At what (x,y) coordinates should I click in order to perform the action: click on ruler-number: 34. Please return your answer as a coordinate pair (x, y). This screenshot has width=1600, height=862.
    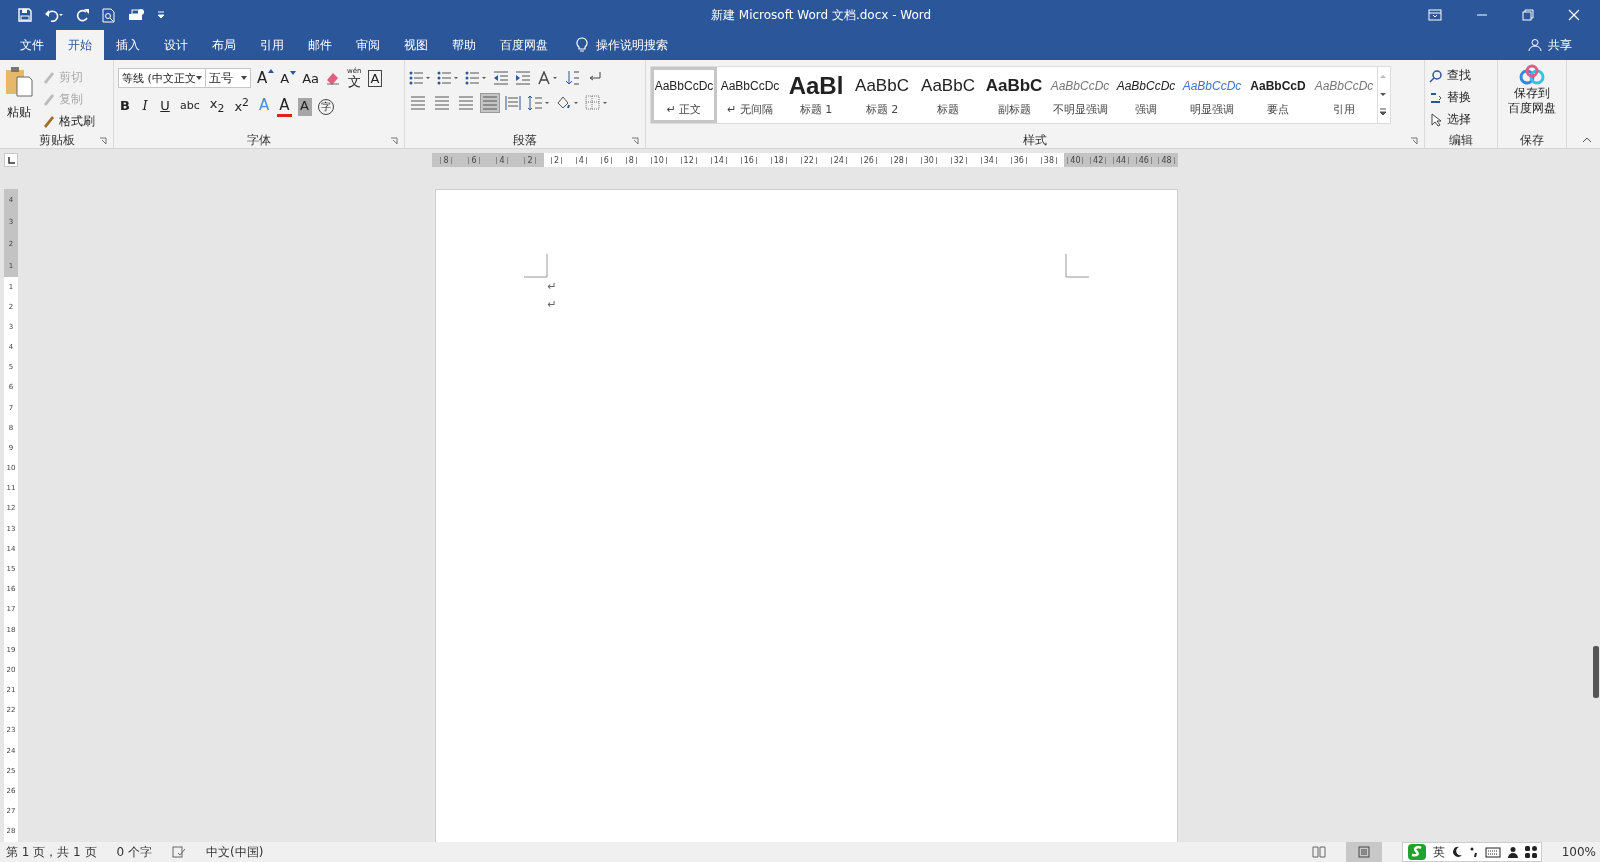
    Looking at the image, I should click on (988, 160).